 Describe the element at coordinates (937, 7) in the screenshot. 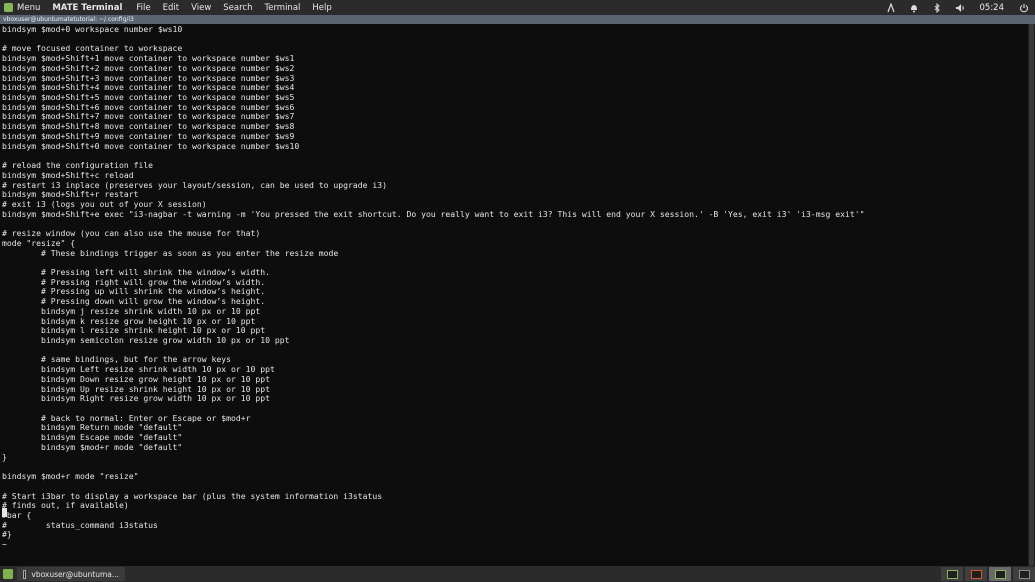

I see `bluetooth-icon` at that location.